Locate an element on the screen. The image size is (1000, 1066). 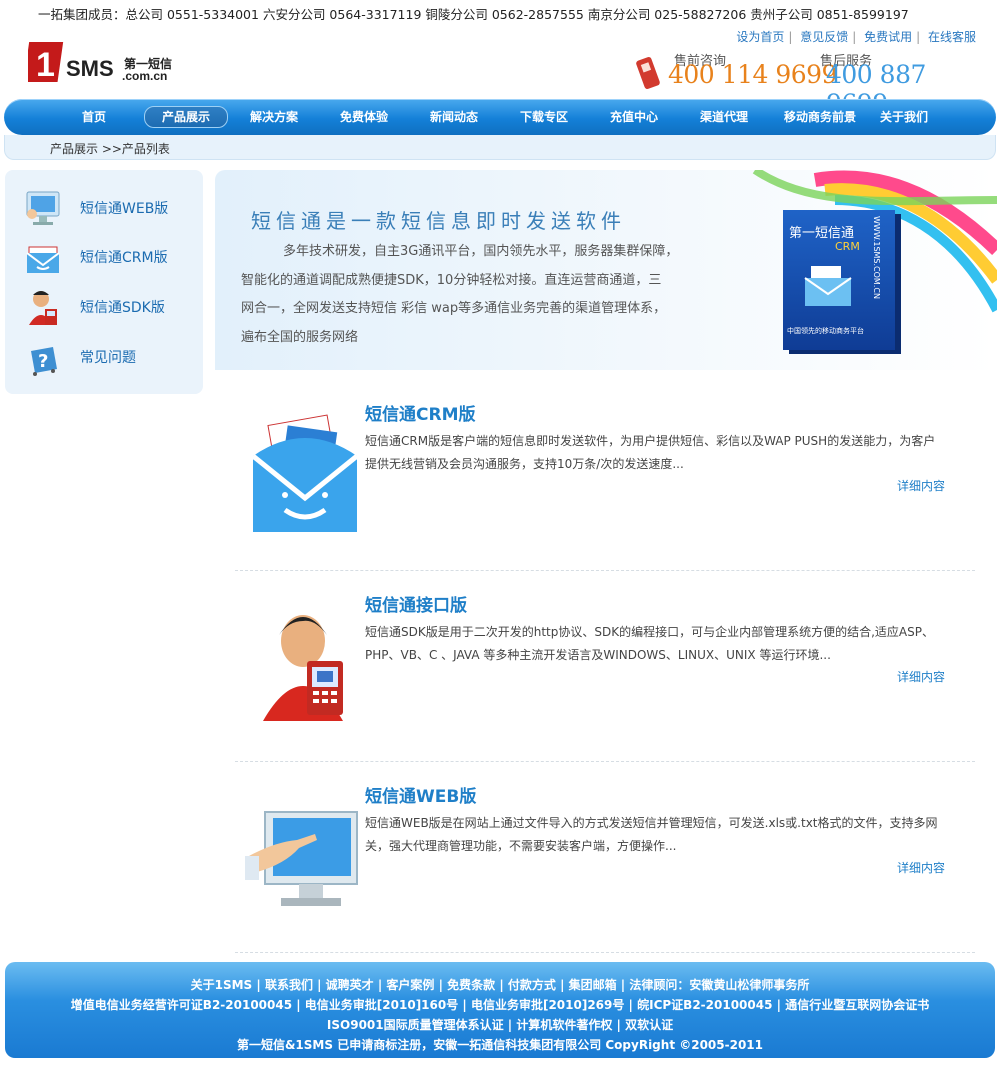
set-homepage-link: 设为首页 is located at coordinates (760, 37).